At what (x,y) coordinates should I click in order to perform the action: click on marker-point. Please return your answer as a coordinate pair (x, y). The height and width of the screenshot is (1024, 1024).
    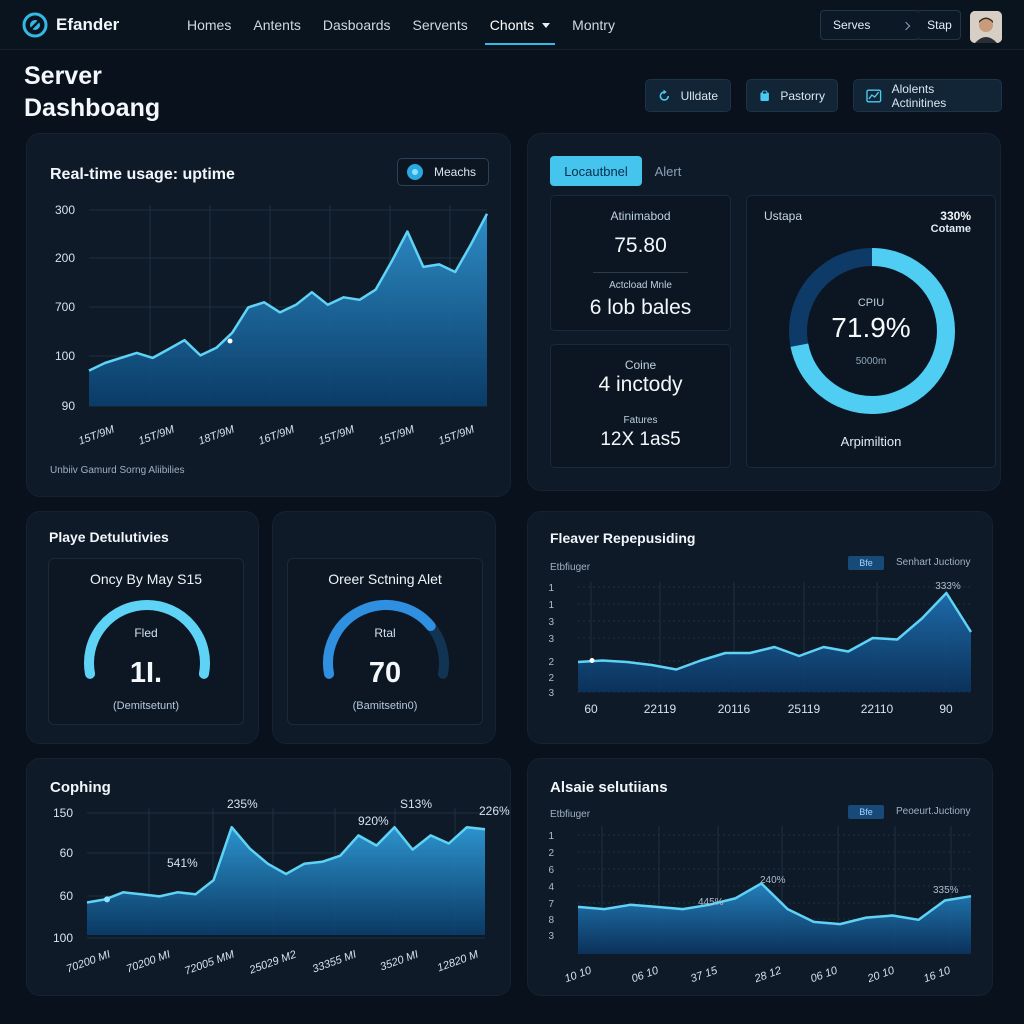
    Looking at the image, I should click on (230, 341).